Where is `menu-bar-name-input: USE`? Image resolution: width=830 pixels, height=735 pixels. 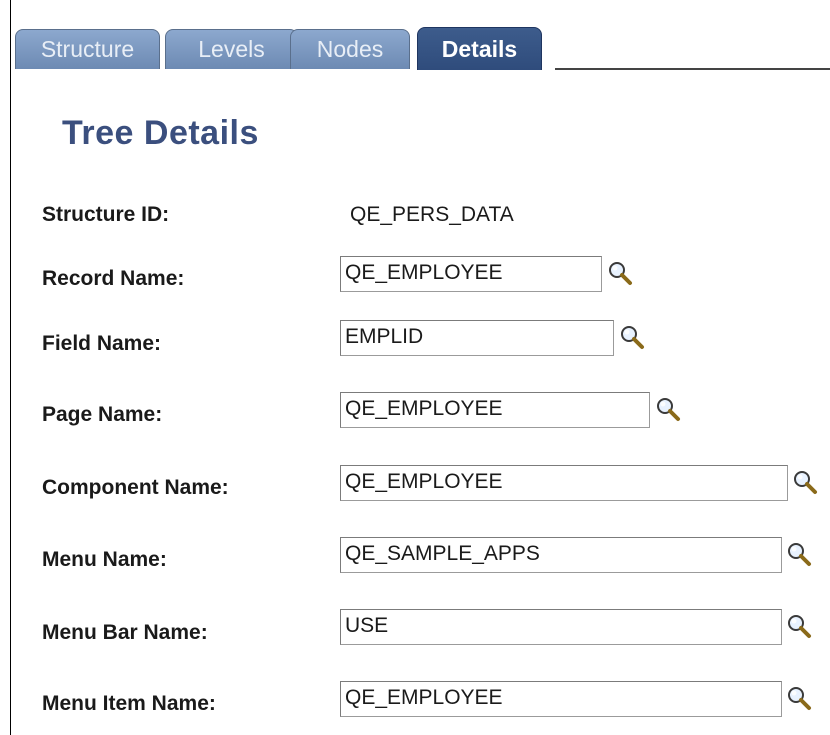 menu-bar-name-input: USE is located at coordinates (561, 627).